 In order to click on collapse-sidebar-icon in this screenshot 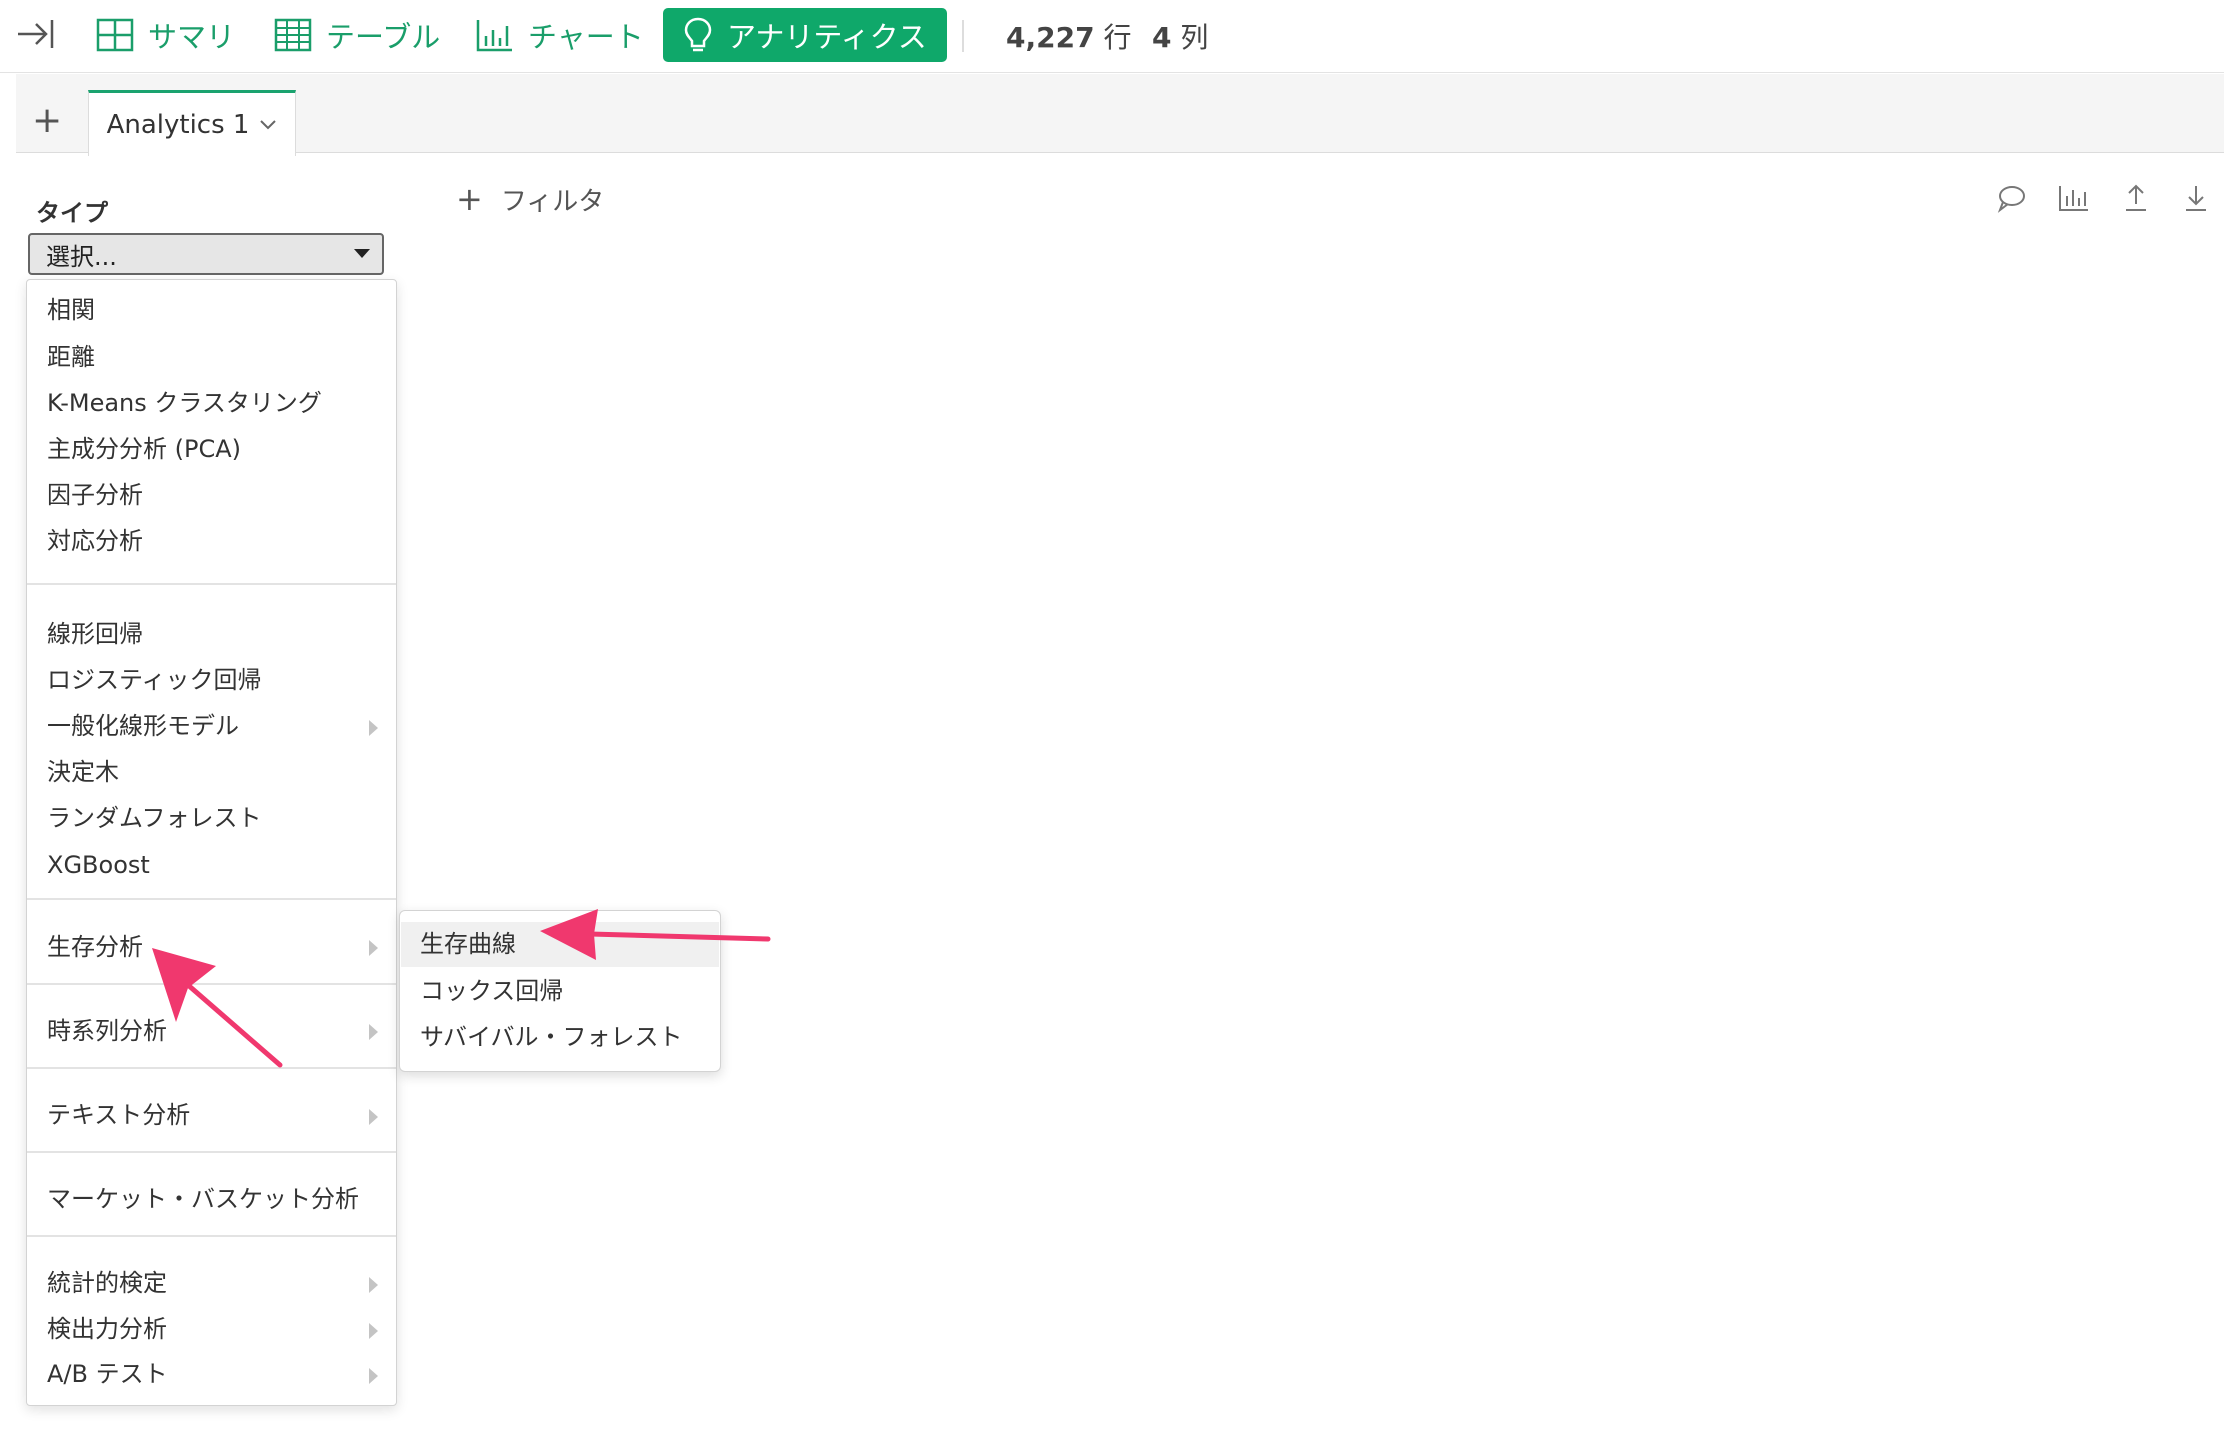, I will do `click(36, 36)`.